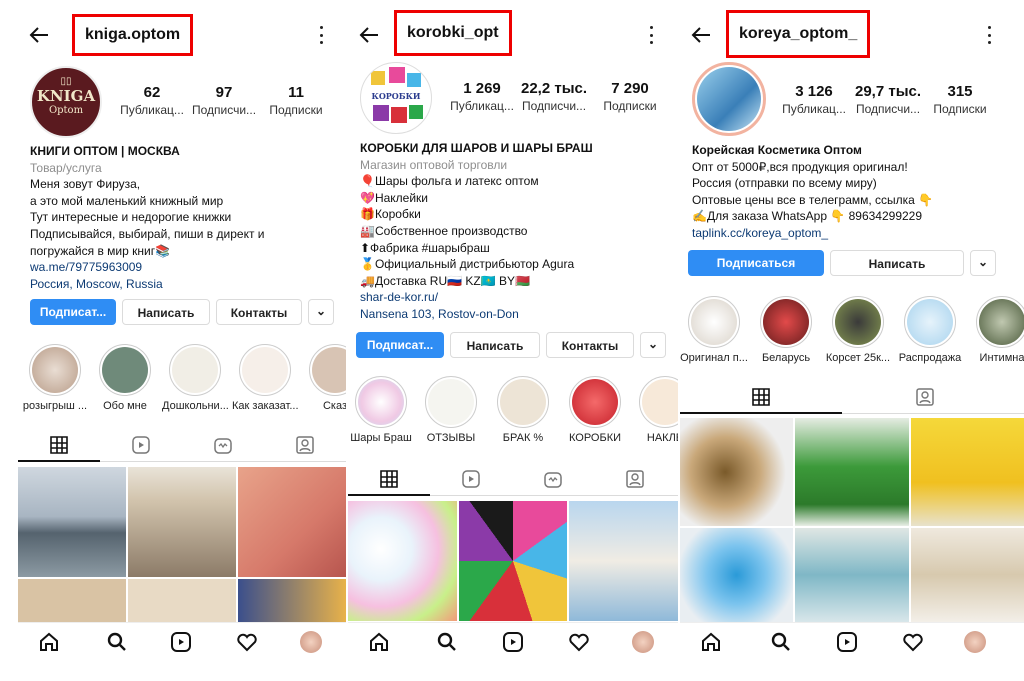 This screenshot has width=1024, height=681. What do you see at coordinates (786, 330) in the screenshot?
I see `highlight: Беларусь` at bounding box center [786, 330].